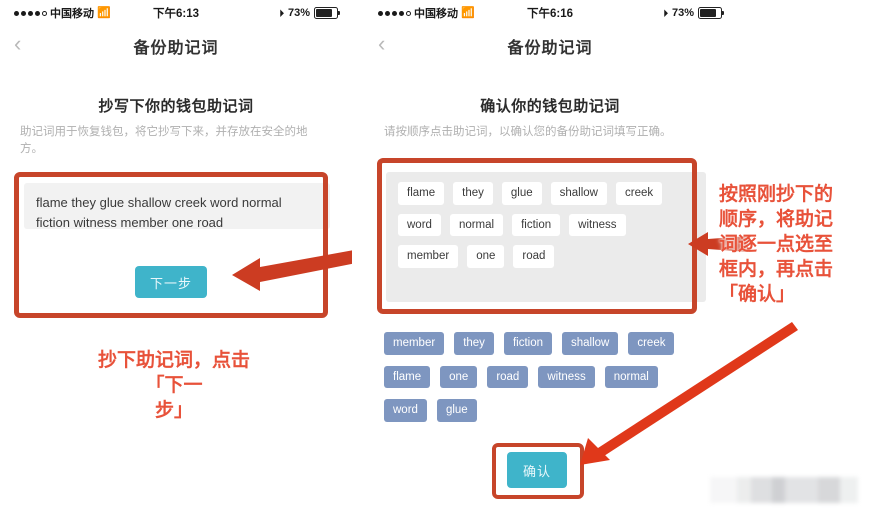 The image size is (884, 529). I want to click on selected-word-chip: flame, so click(421, 193).